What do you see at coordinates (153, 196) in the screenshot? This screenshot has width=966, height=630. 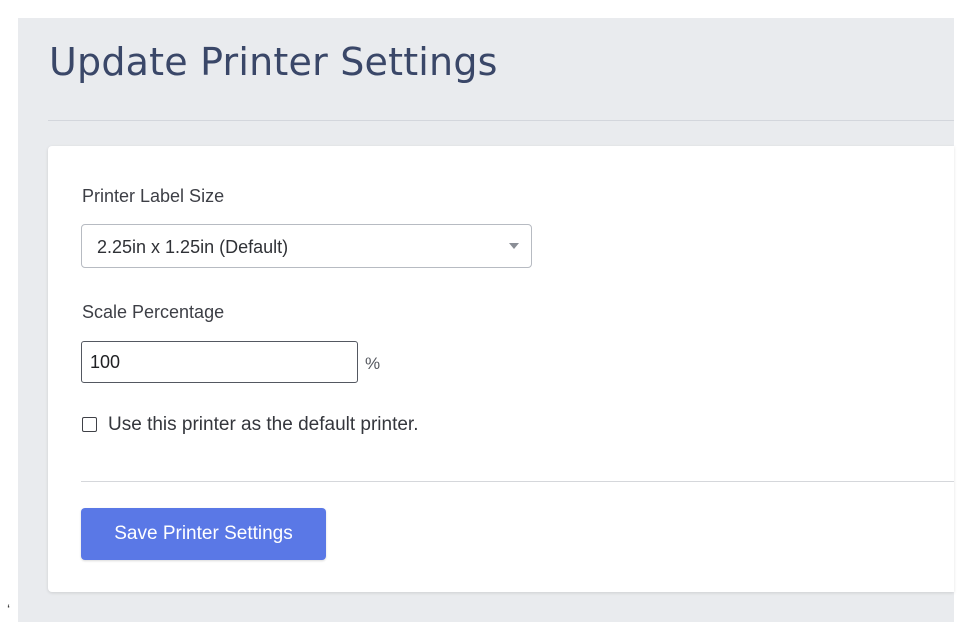 I see `label-size-label: Printer Label Size` at bounding box center [153, 196].